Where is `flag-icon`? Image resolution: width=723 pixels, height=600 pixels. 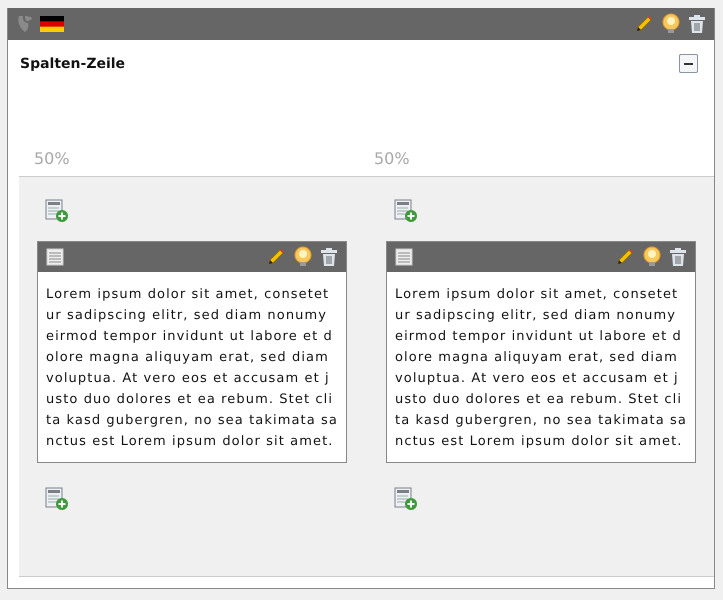
flag-icon is located at coordinates (52, 24).